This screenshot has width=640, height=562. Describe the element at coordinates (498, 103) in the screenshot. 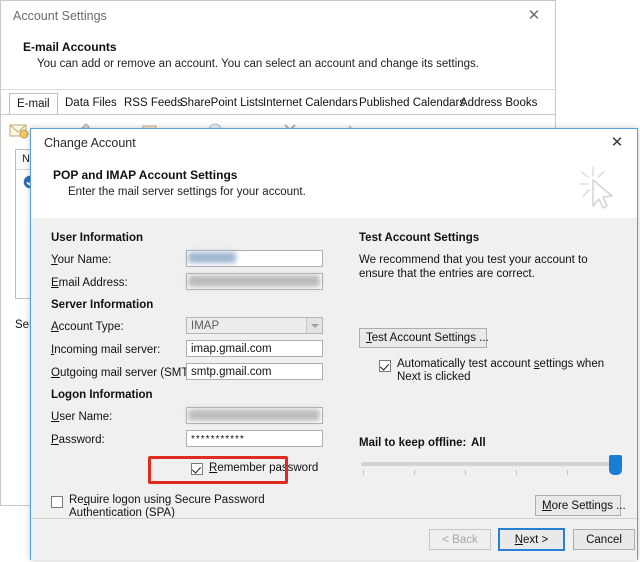

I see `tab-address-books: Address Books` at that location.